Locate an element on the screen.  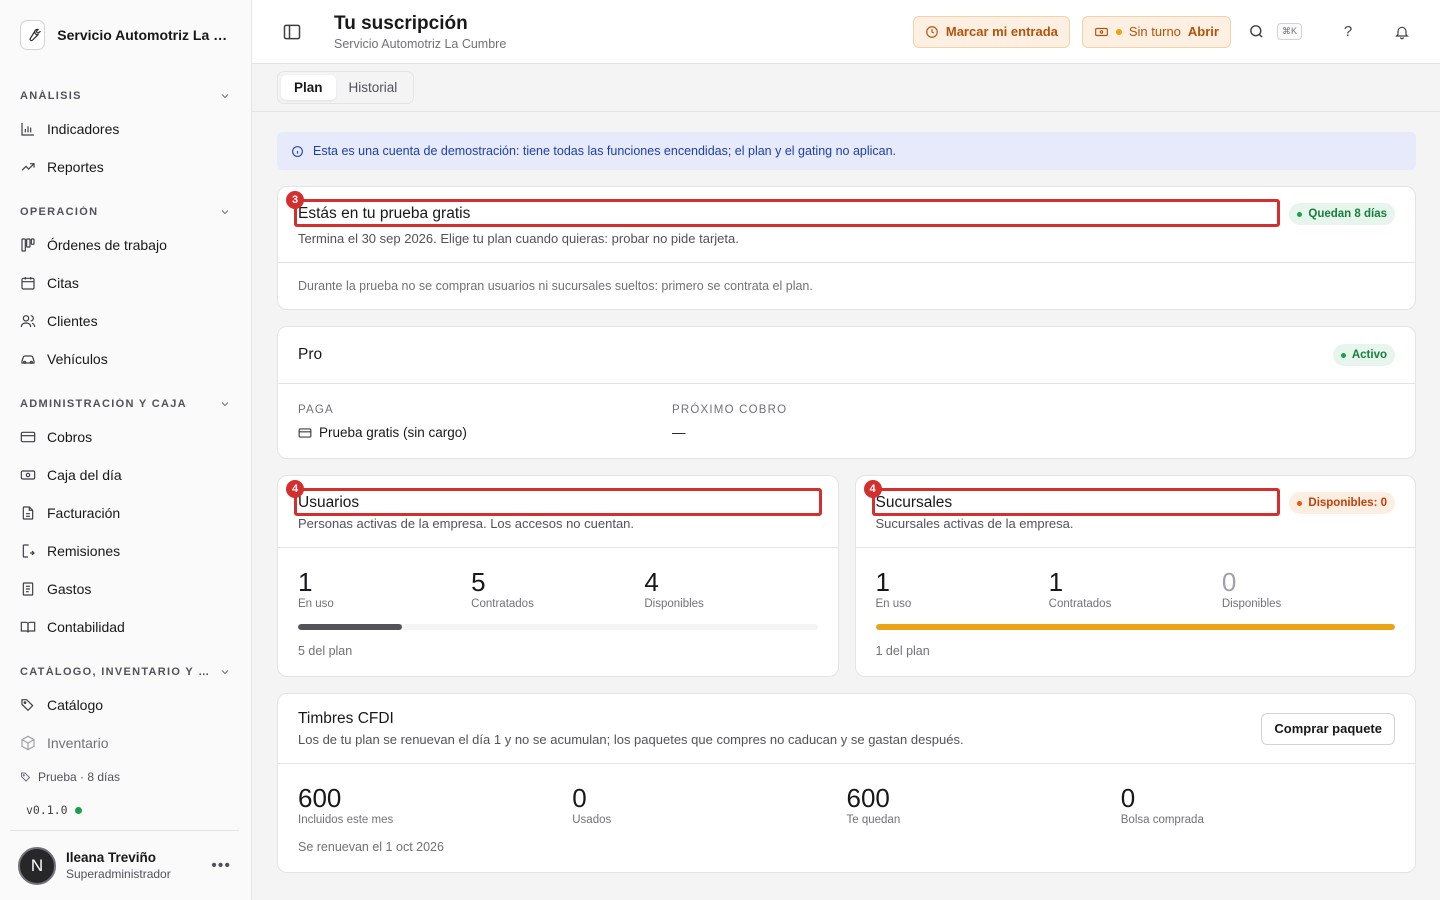
branches-available-badge: Disponibles: 0 is located at coordinates (1342, 503).